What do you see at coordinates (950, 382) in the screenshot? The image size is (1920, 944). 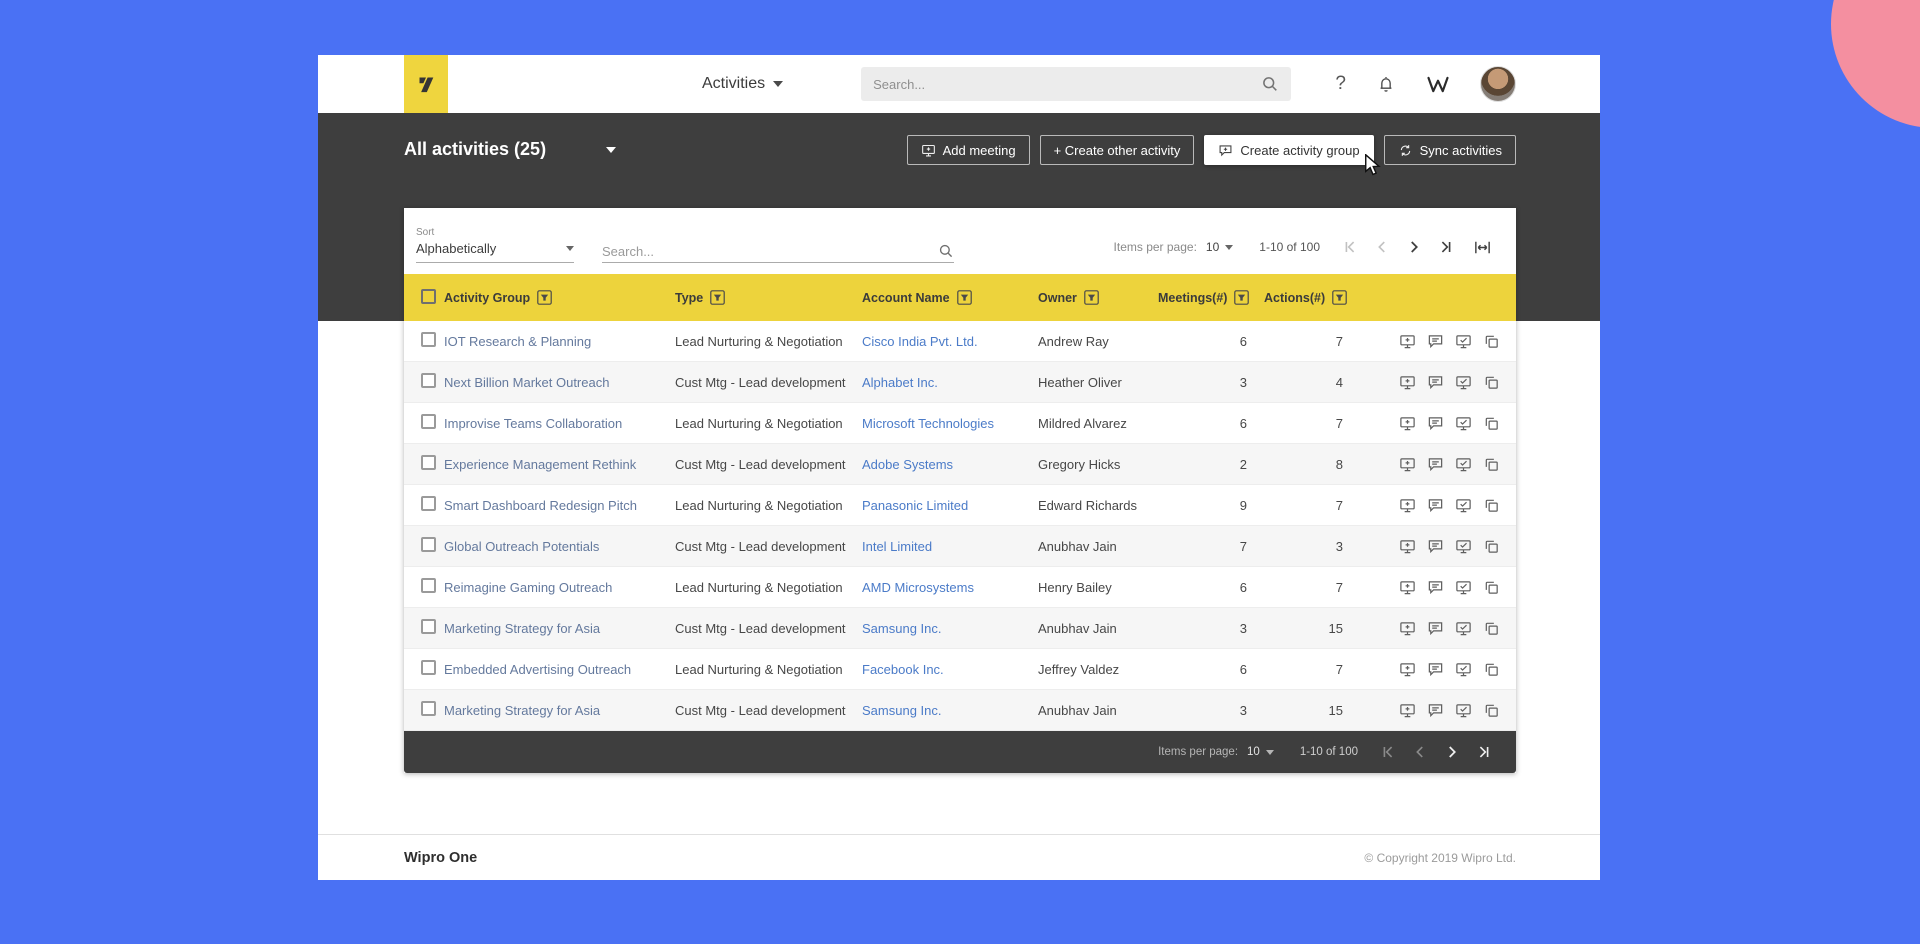 I see `account-link: Alphabet Inc.` at bounding box center [950, 382].